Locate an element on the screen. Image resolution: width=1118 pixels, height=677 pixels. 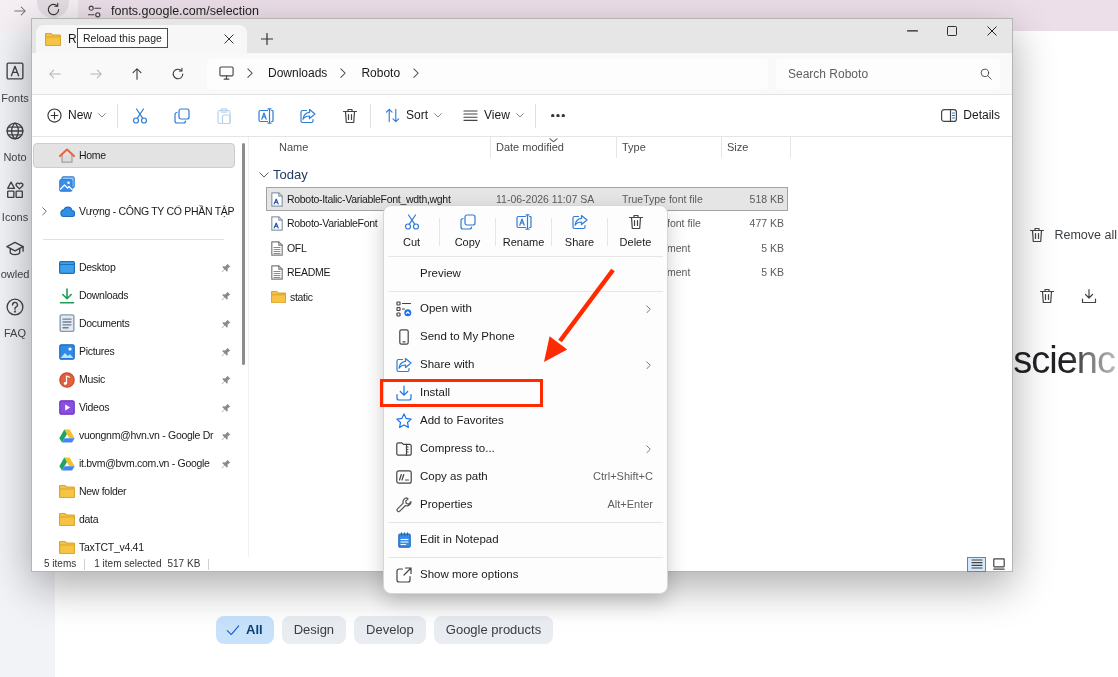
size-text: 518 KB is located at coordinates (766, 199).